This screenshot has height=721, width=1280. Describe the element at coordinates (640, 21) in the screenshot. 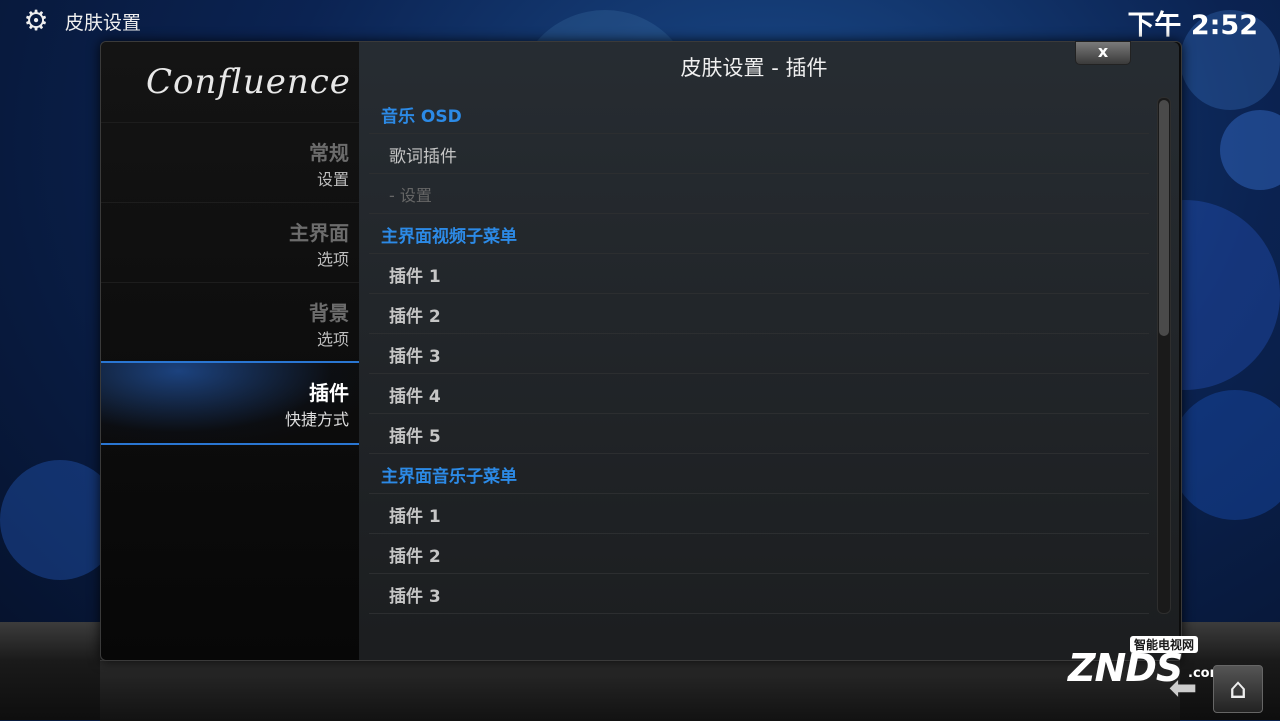

I see `top-bar: ⚙ 皮肤设置 下午 2:52` at that location.